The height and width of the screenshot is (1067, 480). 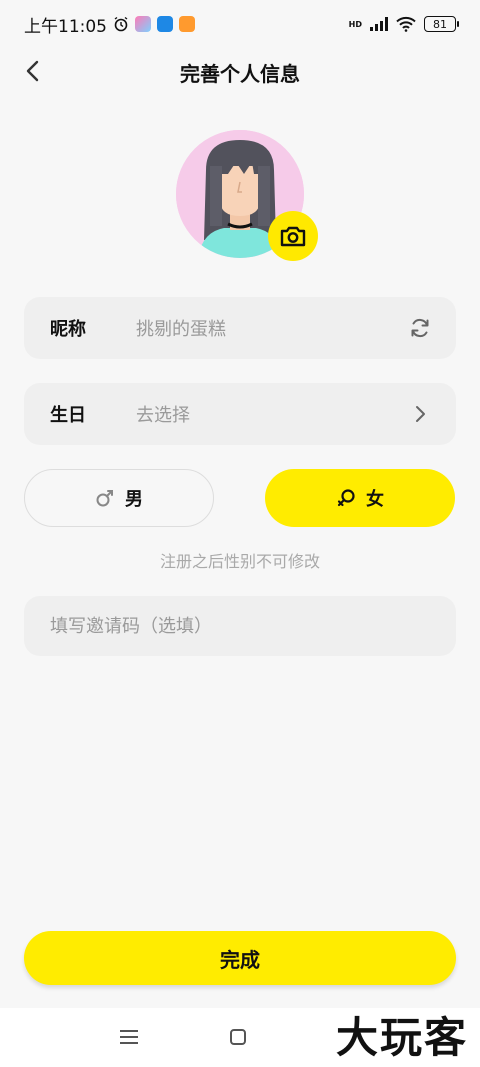 What do you see at coordinates (134, 499) in the screenshot?
I see `gender-male-label: 男` at bounding box center [134, 499].